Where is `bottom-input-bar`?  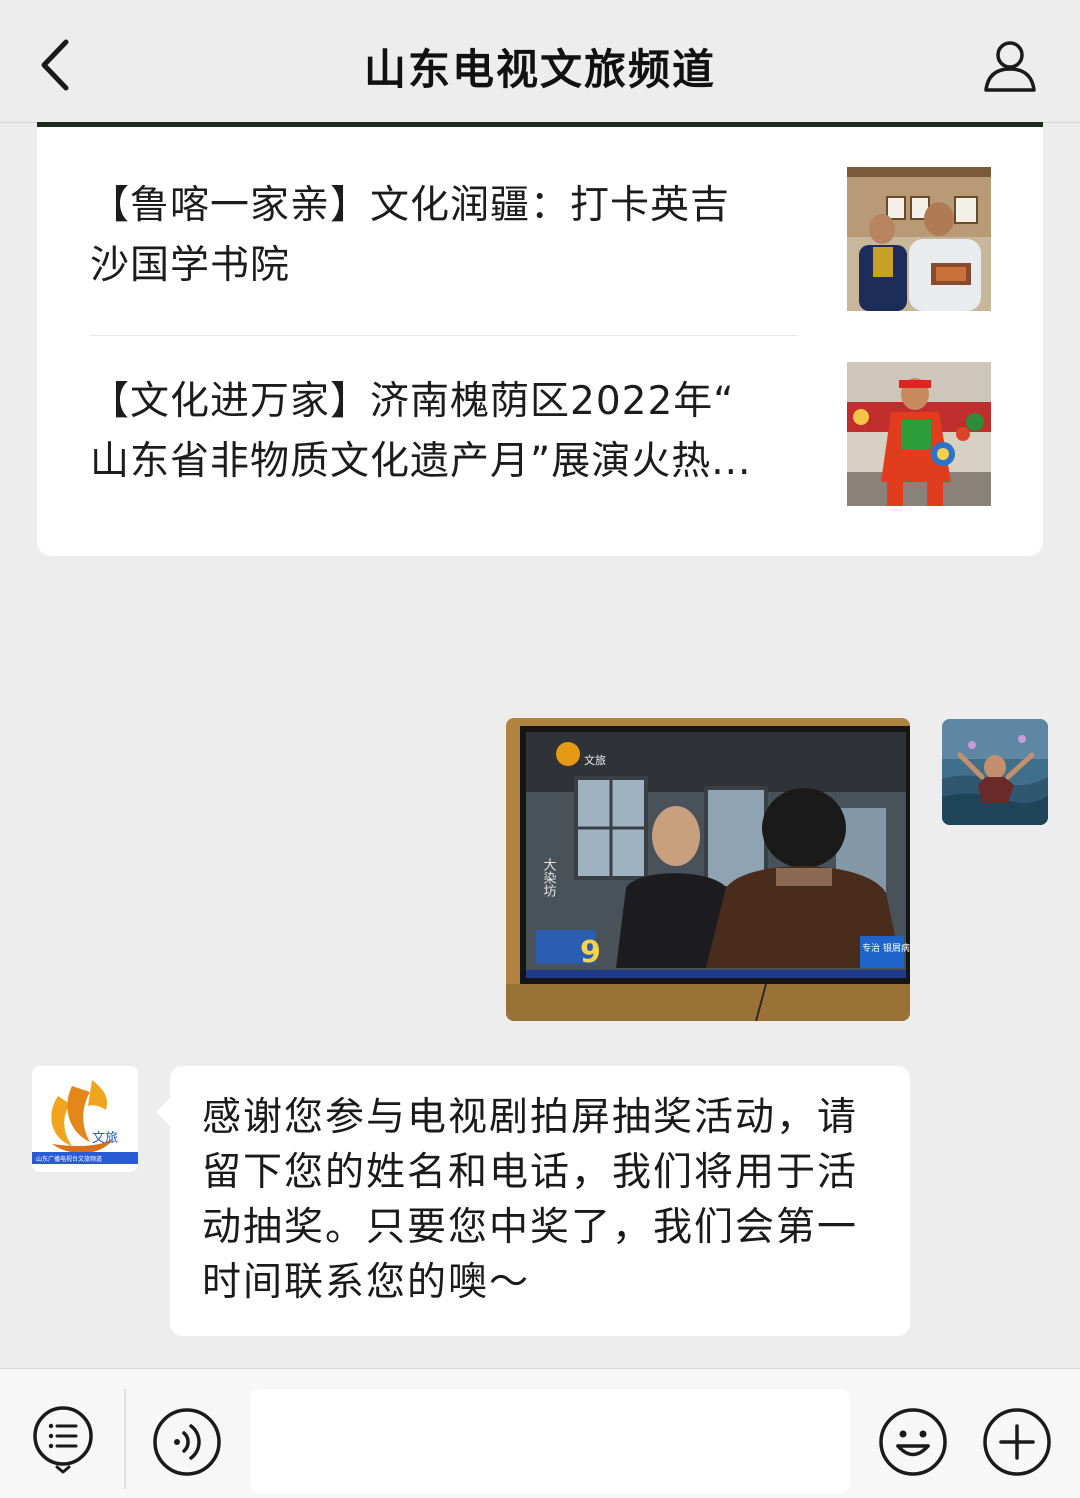 bottom-input-bar is located at coordinates (540, 1433).